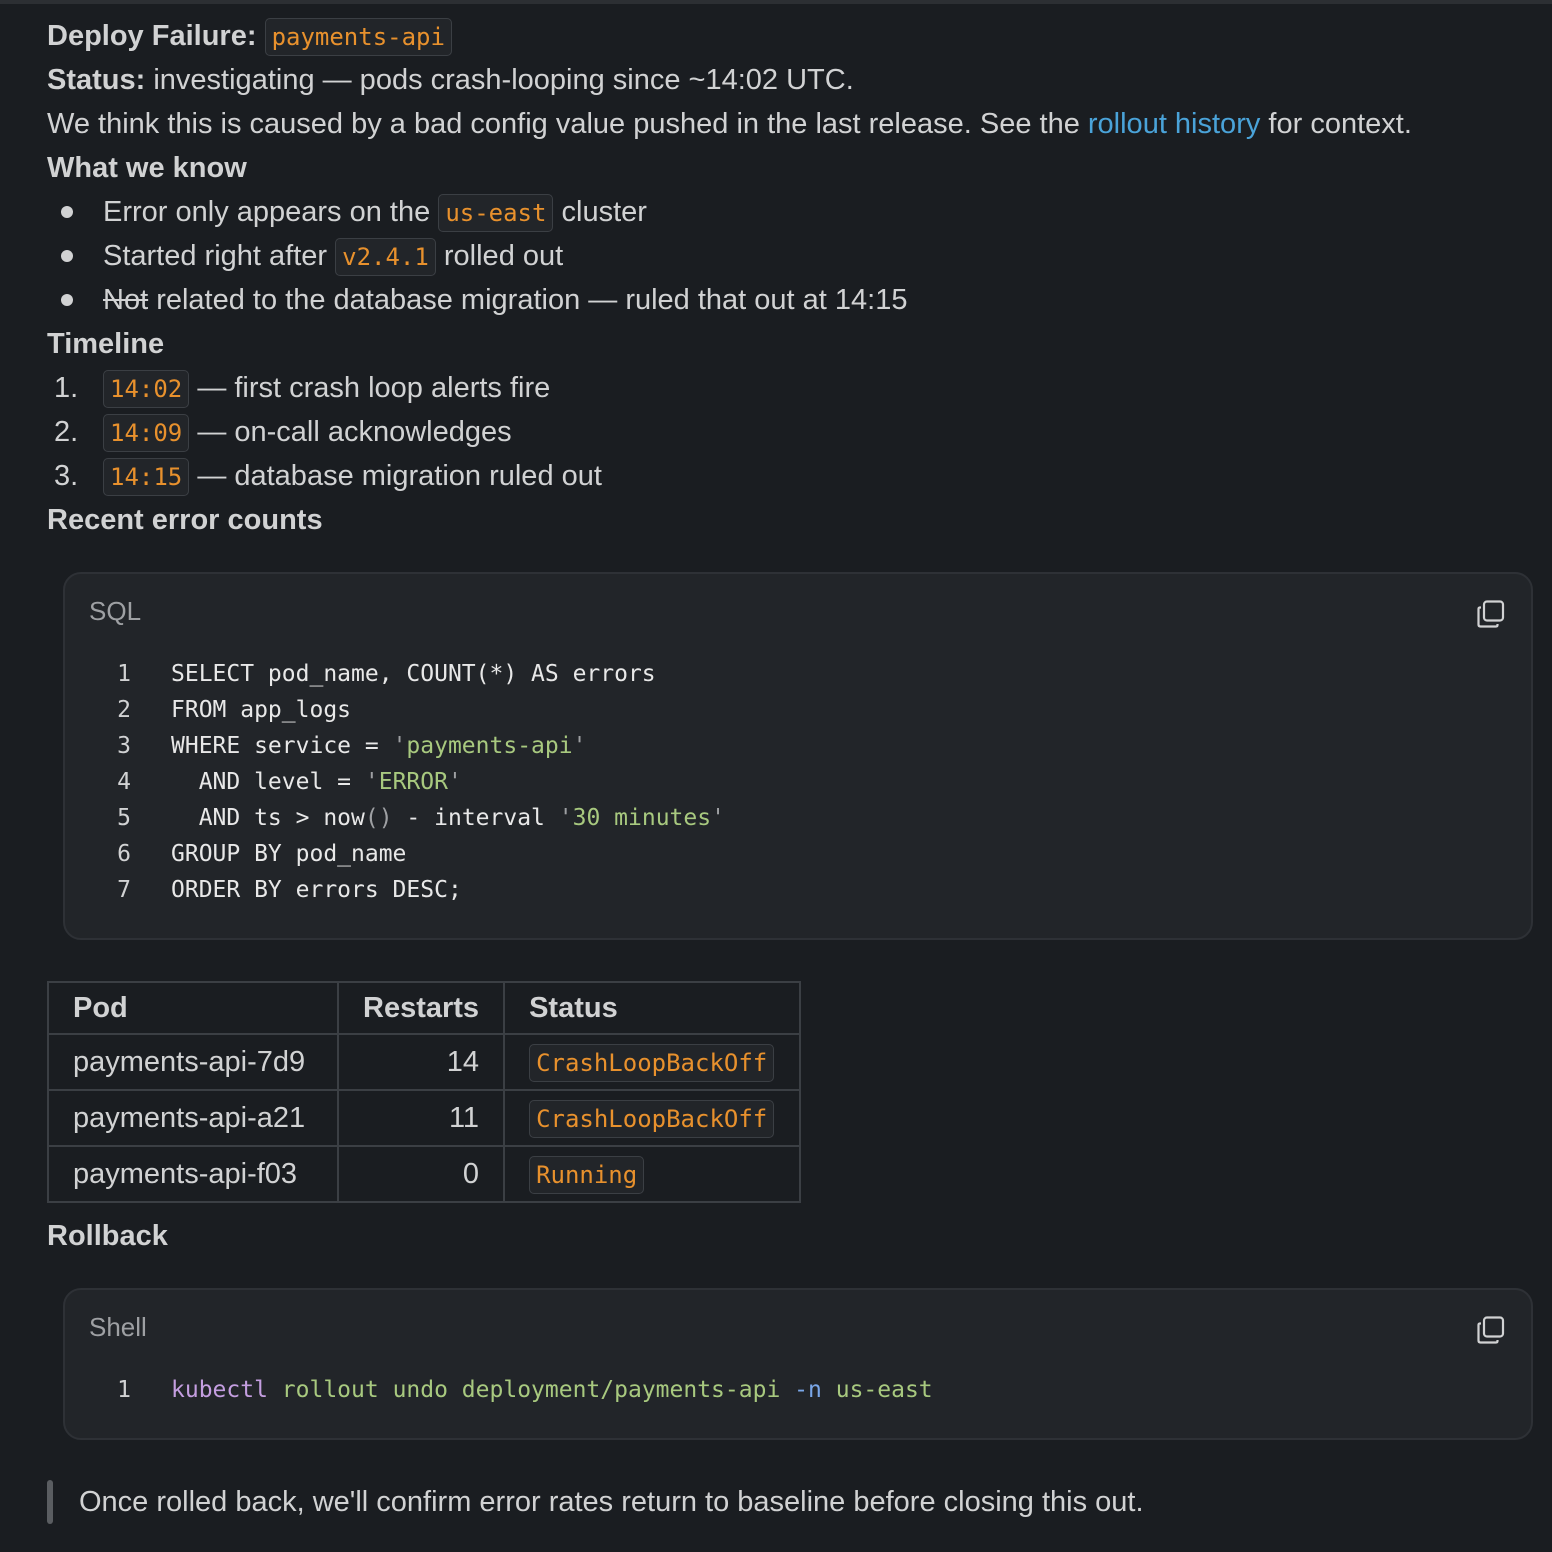  What do you see at coordinates (358, 37) in the screenshot?
I see `service-code: payments-api` at bounding box center [358, 37].